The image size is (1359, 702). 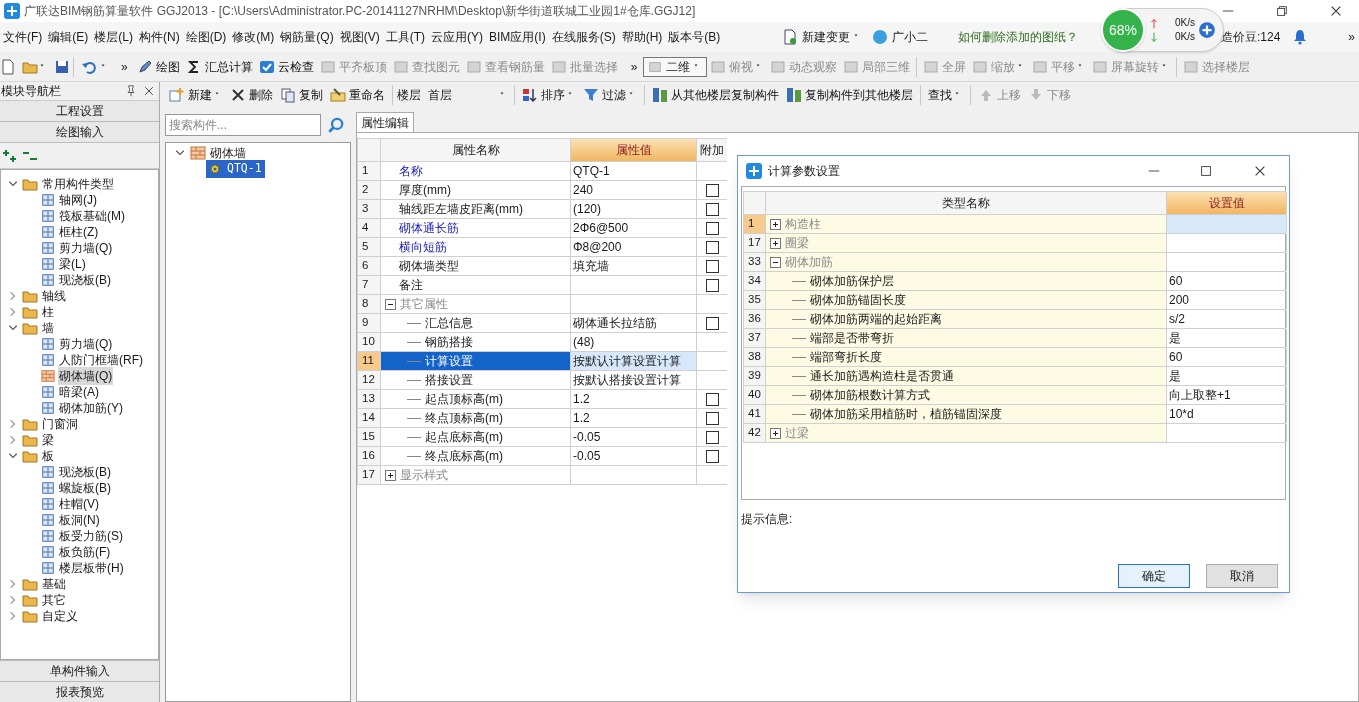 What do you see at coordinates (86, 376) in the screenshot?
I see `tree-item: 砌体墙(Q)` at bounding box center [86, 376].